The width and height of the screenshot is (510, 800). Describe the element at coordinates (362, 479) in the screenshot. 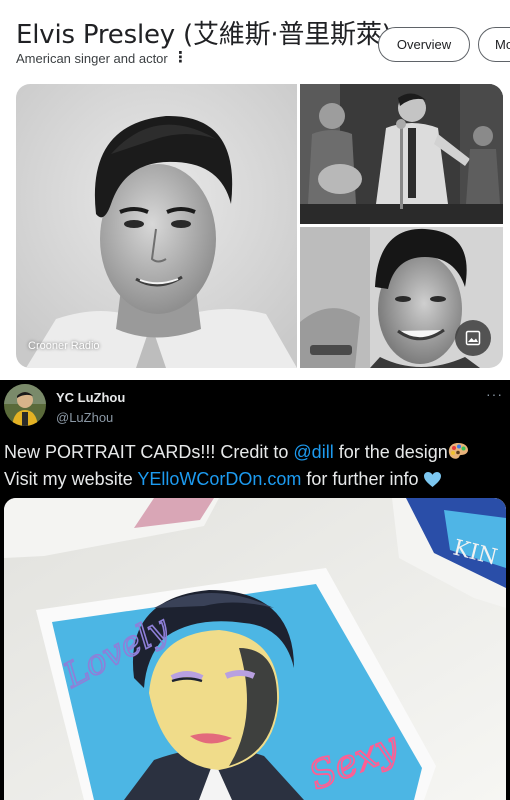

I see `tweet-text: for further info` at that location.